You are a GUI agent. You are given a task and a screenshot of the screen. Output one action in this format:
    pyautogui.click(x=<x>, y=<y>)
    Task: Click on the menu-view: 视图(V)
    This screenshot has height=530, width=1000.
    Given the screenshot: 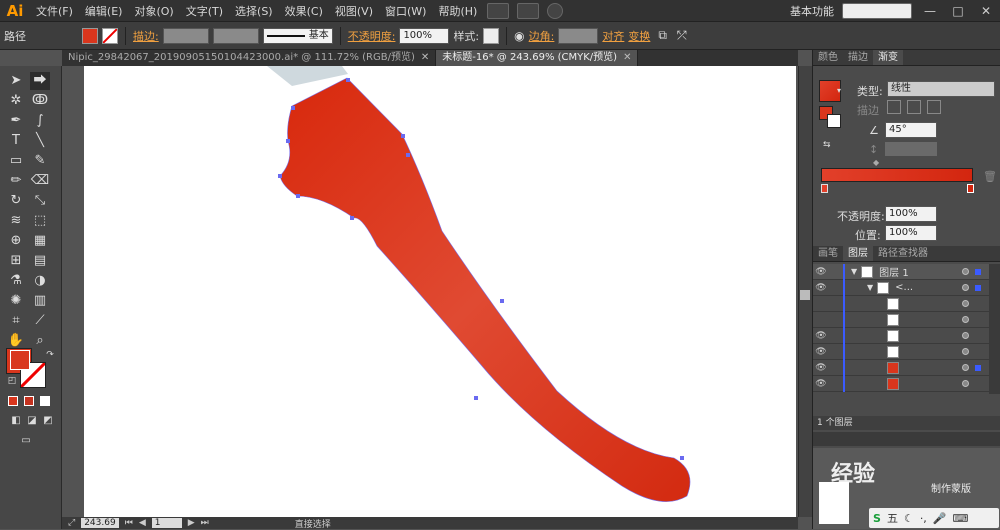 What is the action you would take?
    pyautogui.click(x=354, y=11)
    